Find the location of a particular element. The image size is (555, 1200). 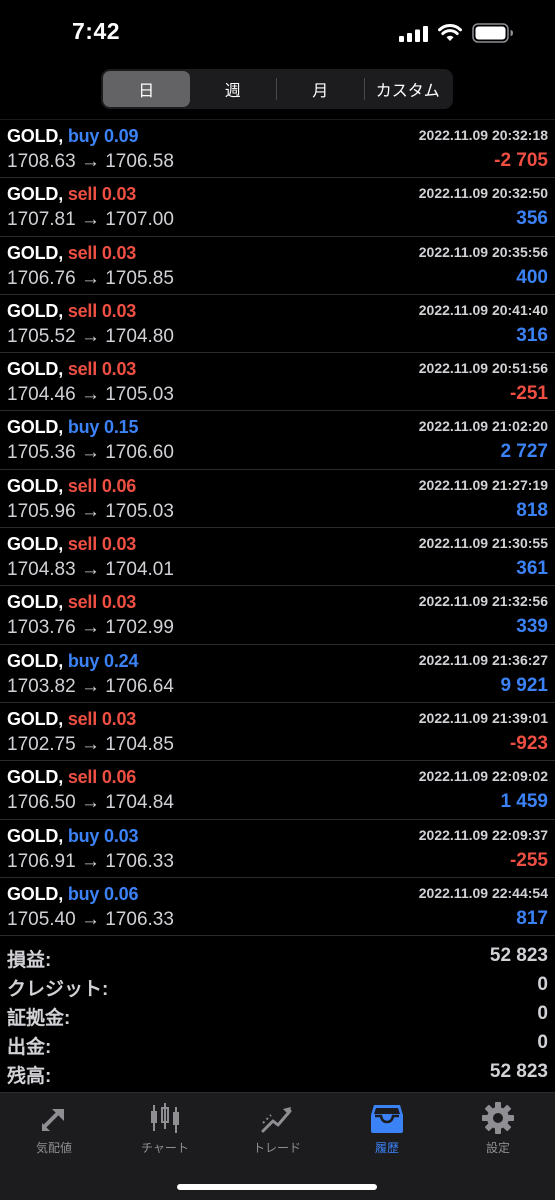

home-indicator is located at coordinates (277, 1187).